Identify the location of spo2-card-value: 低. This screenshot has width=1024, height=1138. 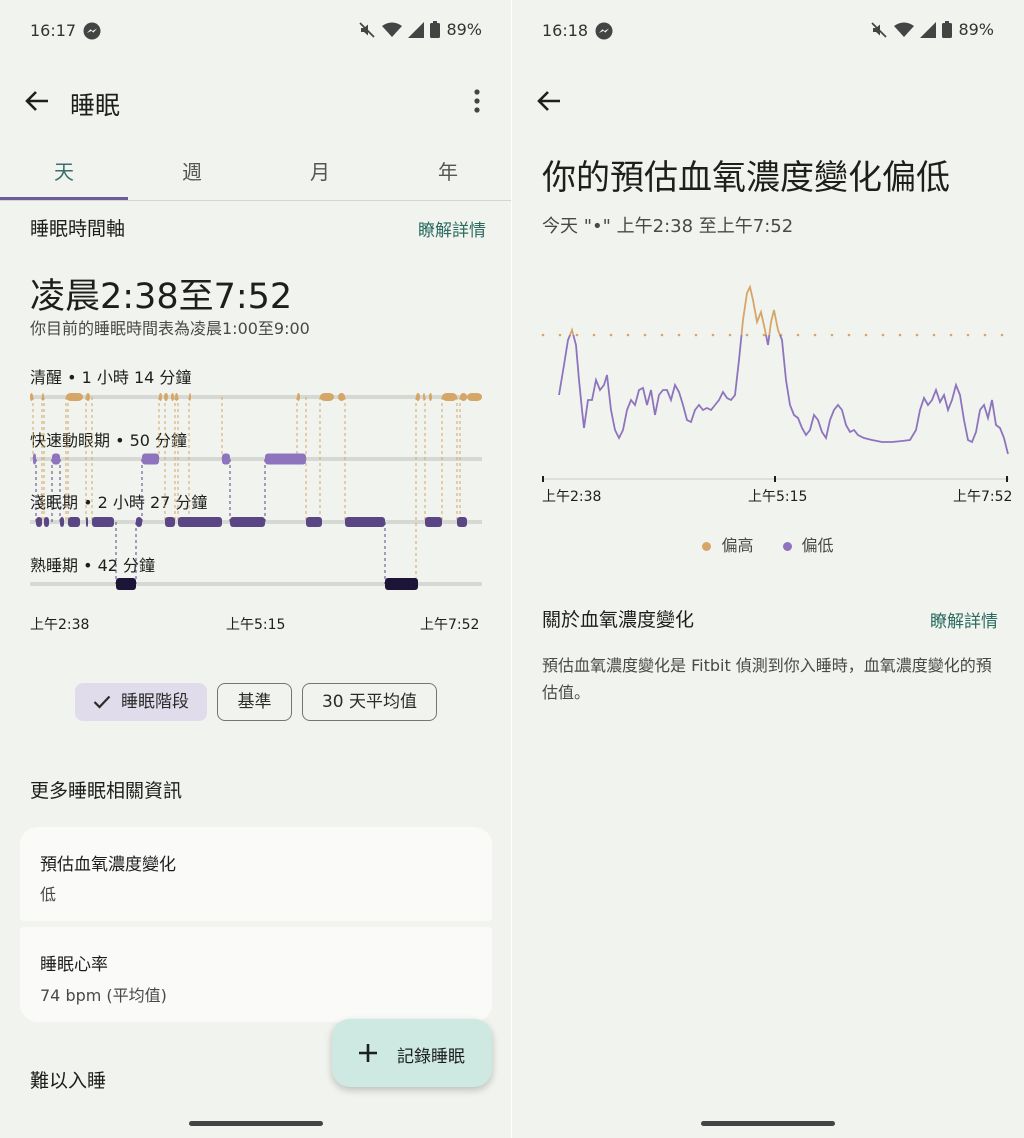
(48, 894).